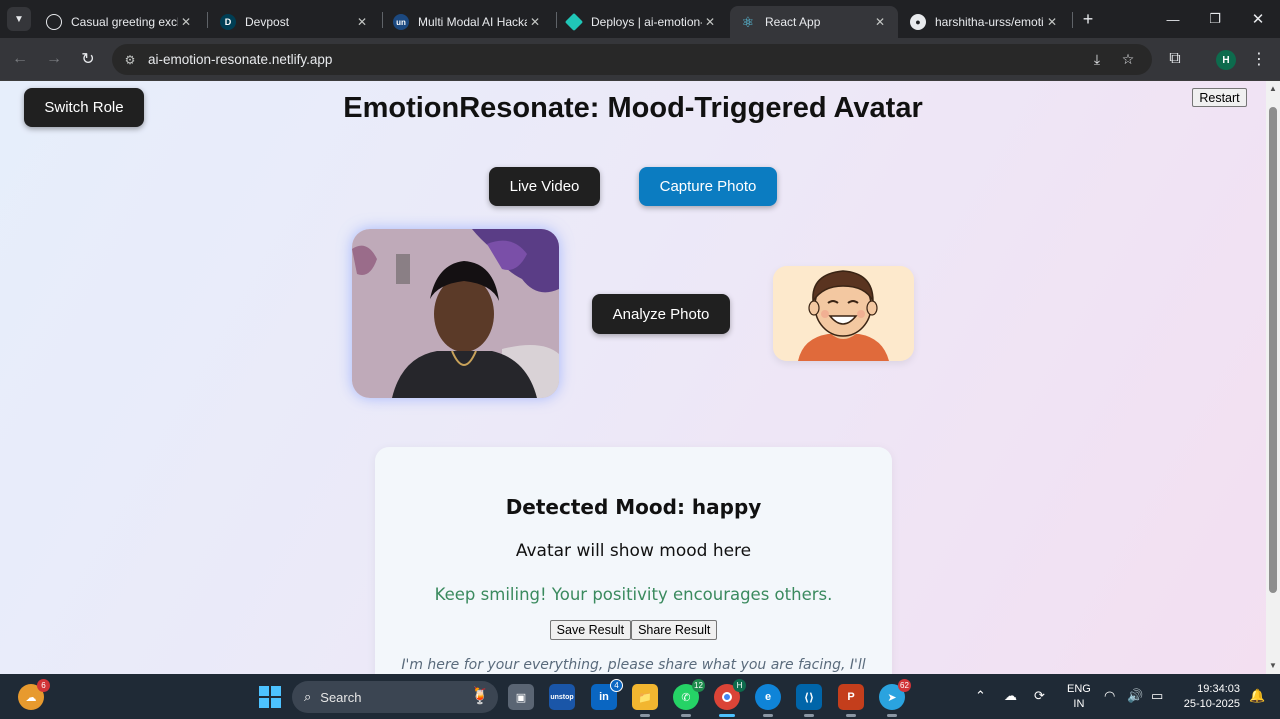  What do you see at coordinates (989, 22) in the screenshot?
I see `tab-title: harshitha-urss/emotion` at bounding box center [989, 22].